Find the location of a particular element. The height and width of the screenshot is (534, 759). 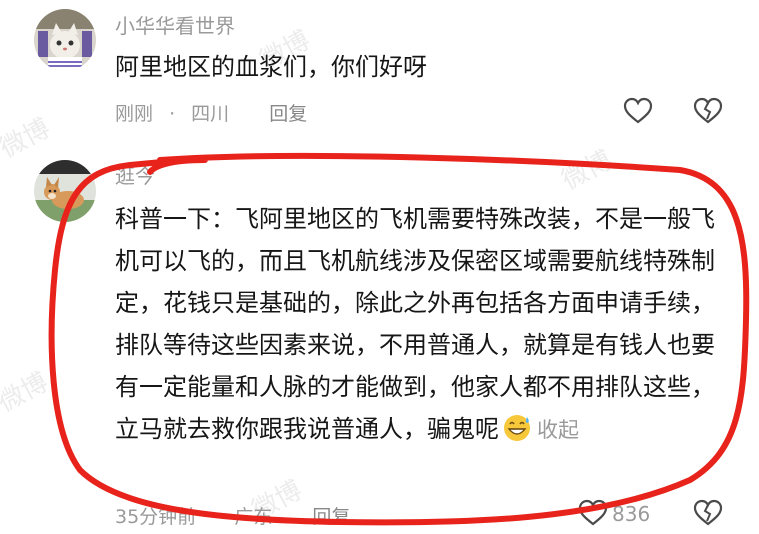

comment-meta: 刚刚 · 四川 回复 is located at coordinates (211, 112).